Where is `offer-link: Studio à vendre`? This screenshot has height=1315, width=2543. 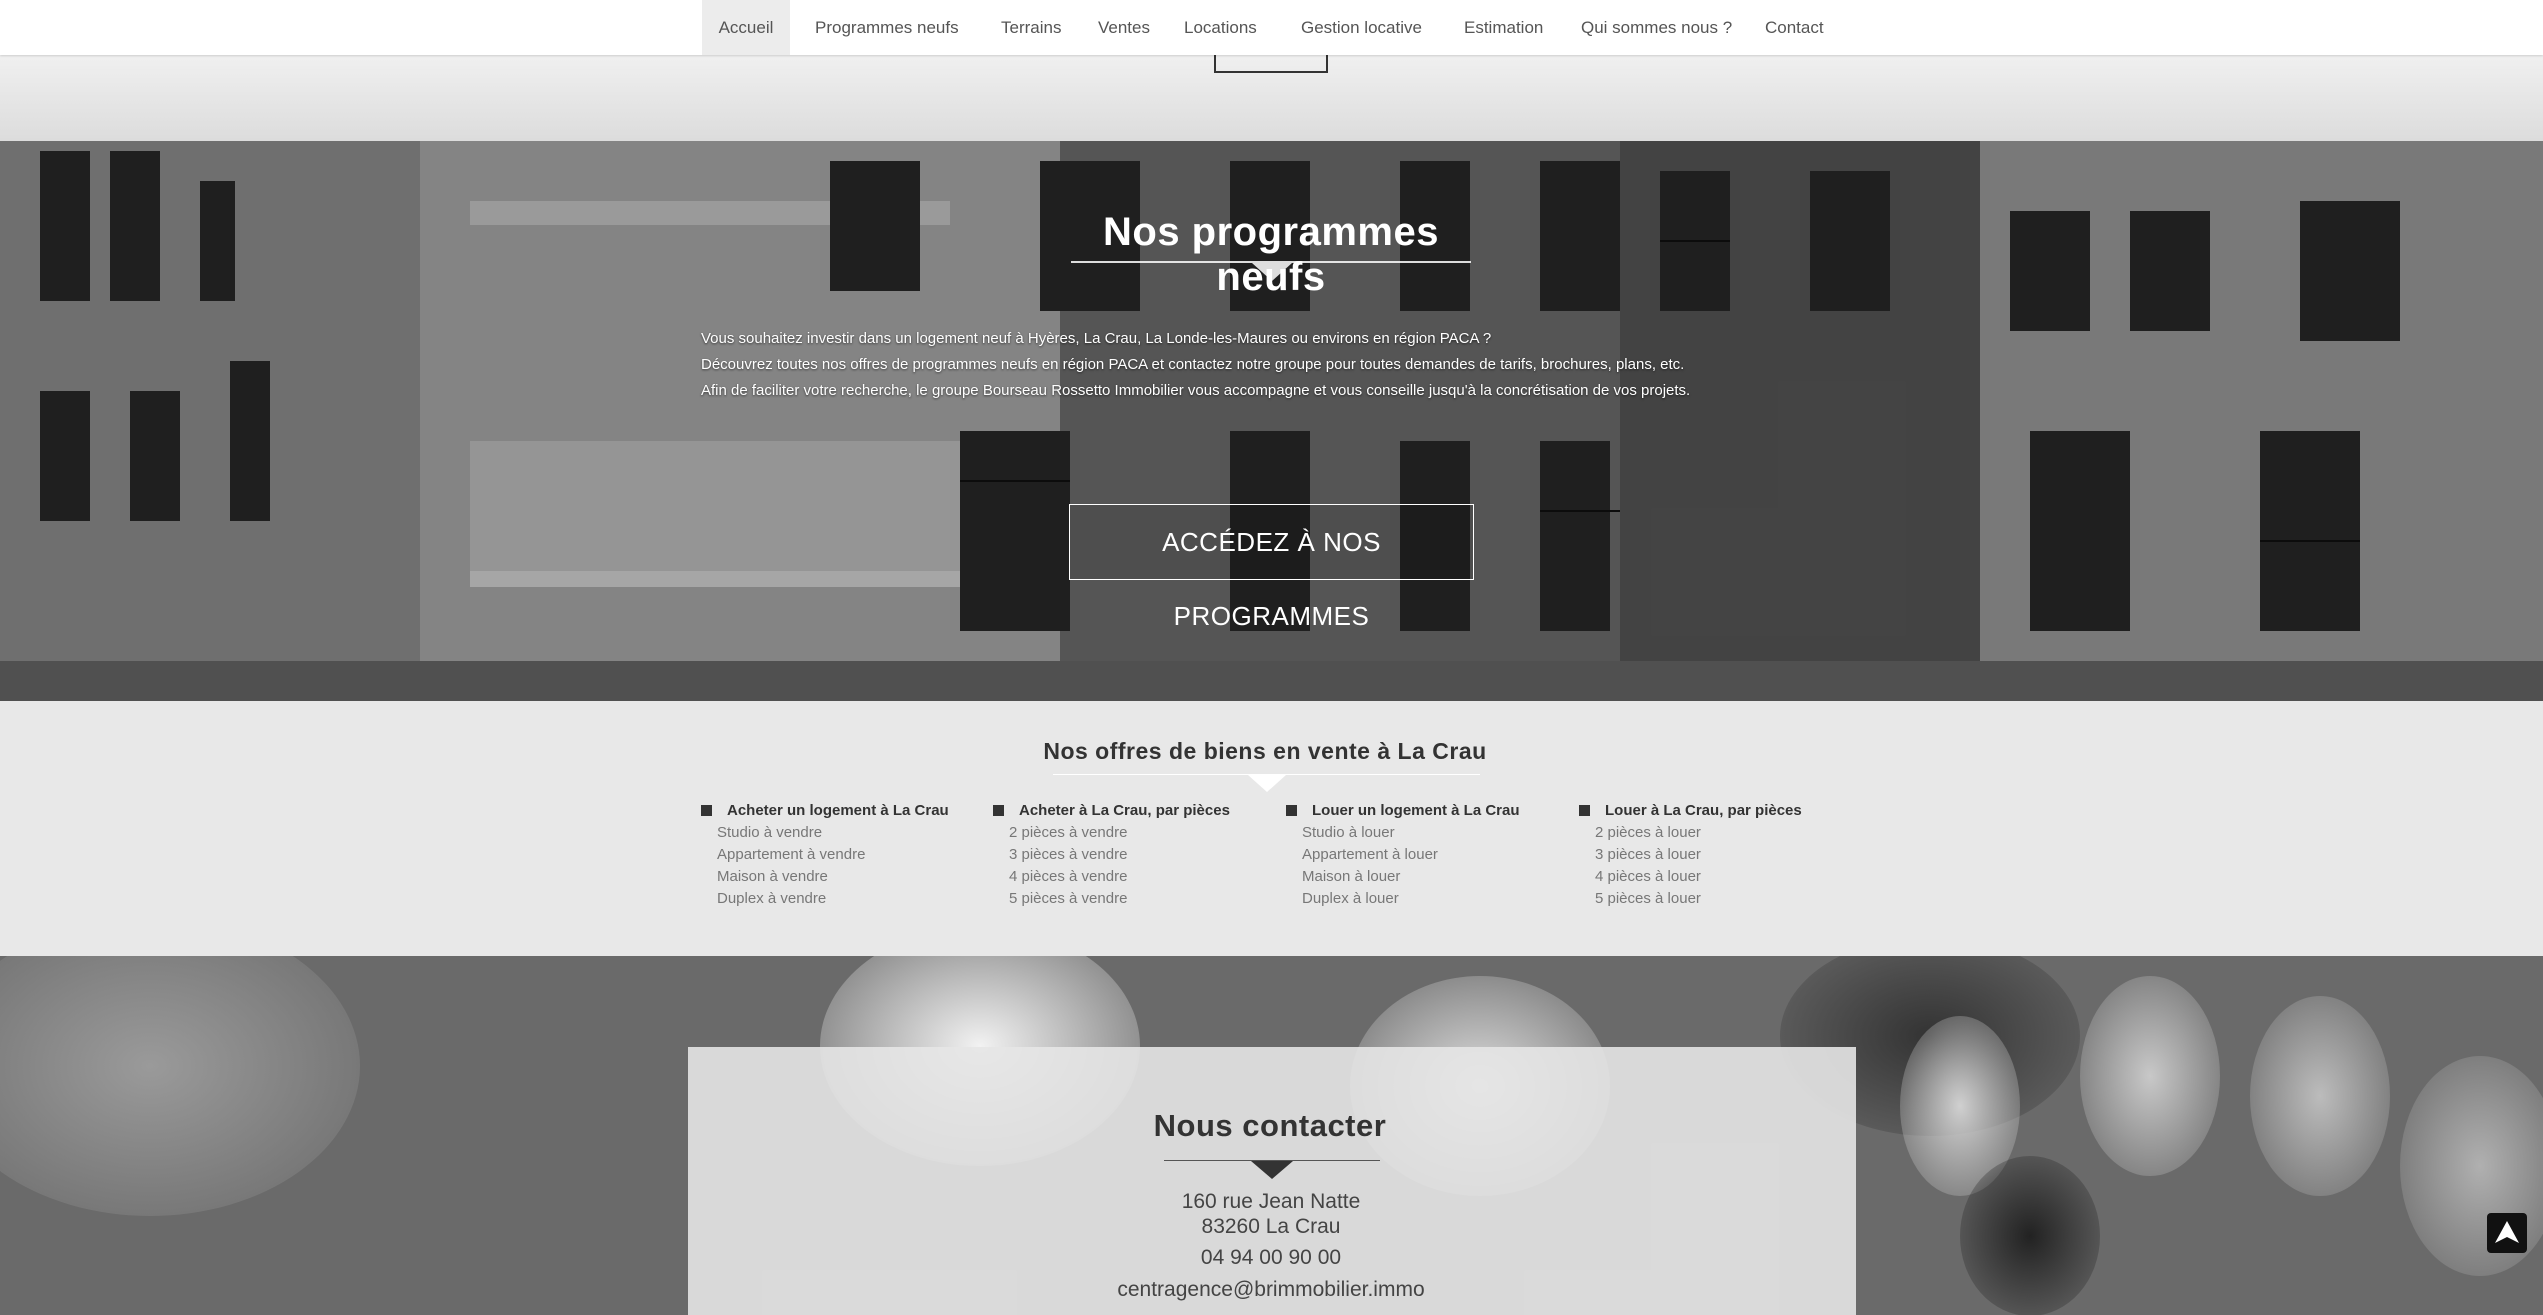
offer-link: Studio à vendre is located at coordinates (841, 833).